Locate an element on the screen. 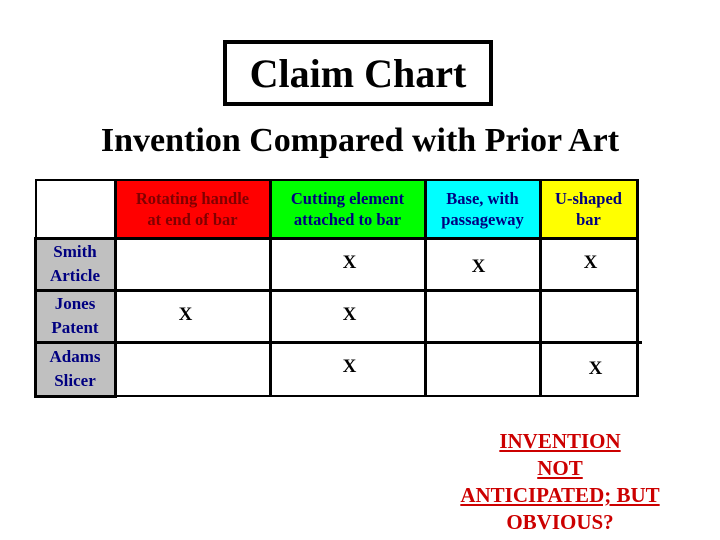 The width and height of the screenshot is (720, 540). subtitle: Invention Compared with Prior Art is located at coordinates (360, 140).